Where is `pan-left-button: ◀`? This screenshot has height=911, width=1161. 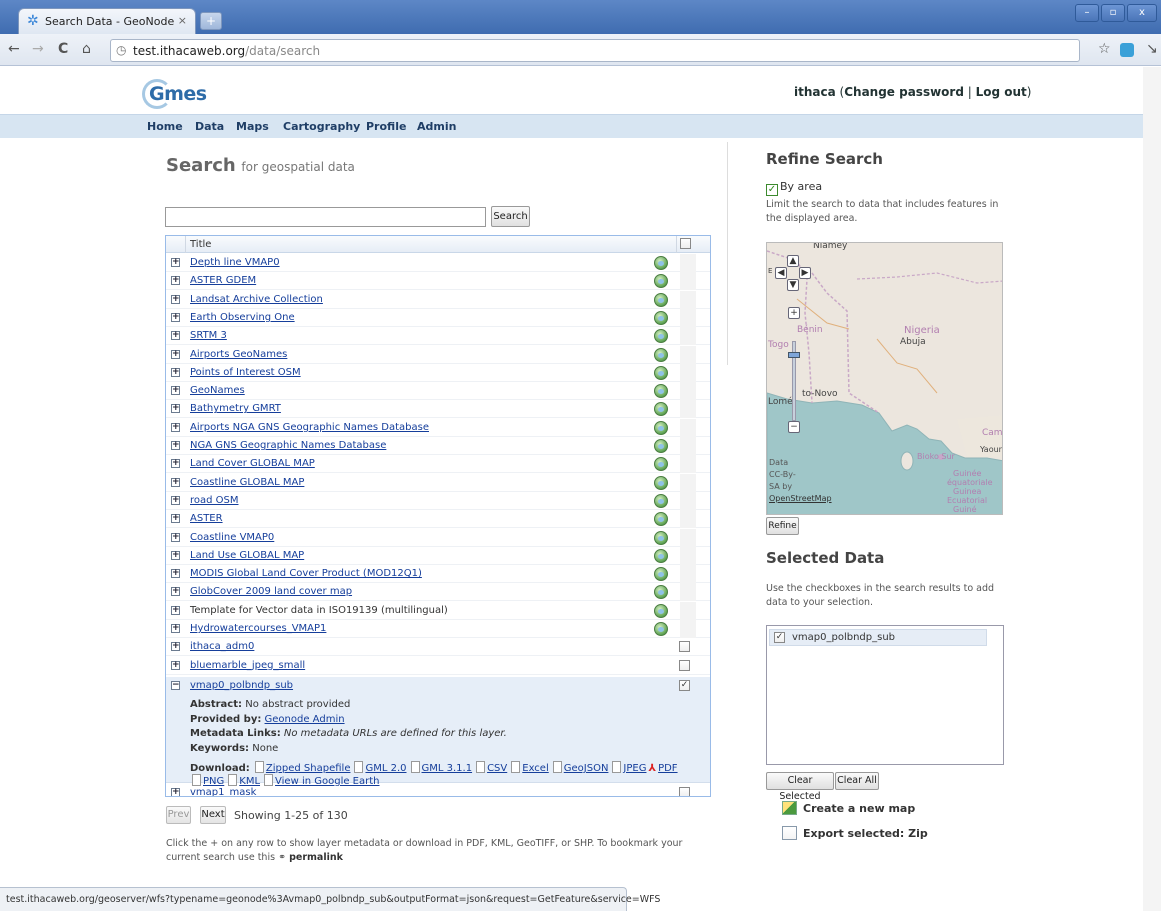 pan-left-button: ◀ is located at coordinates (781, 273).